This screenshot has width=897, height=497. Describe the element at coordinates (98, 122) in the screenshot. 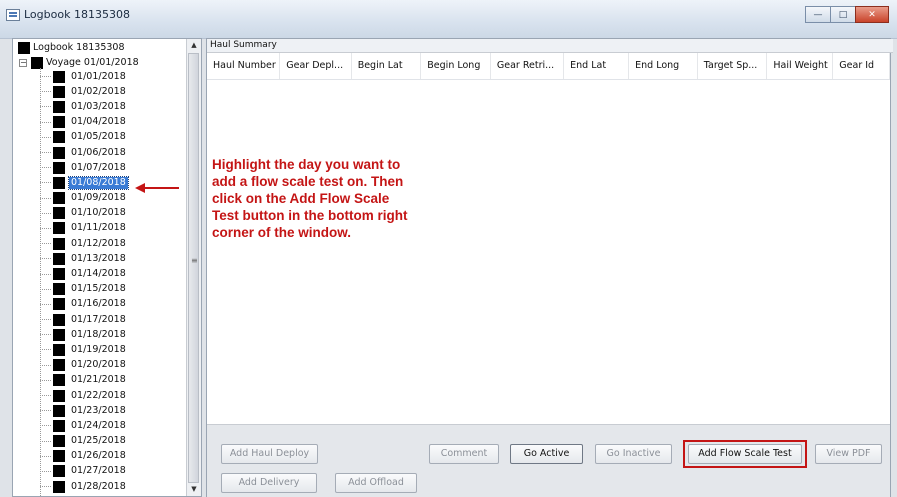

I see `tree-day-label: 01/04/2018` at that location.